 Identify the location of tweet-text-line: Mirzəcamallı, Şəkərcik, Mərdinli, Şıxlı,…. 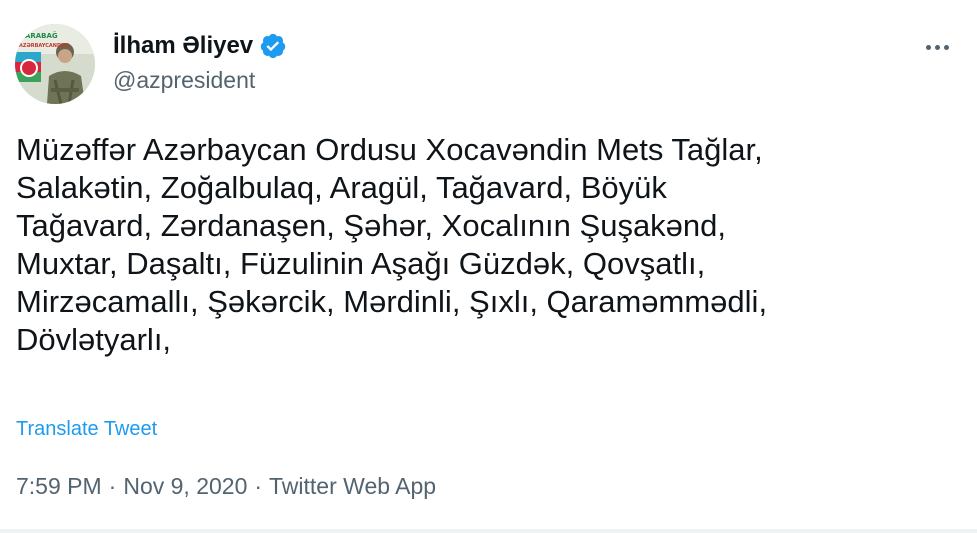
(392, 301).